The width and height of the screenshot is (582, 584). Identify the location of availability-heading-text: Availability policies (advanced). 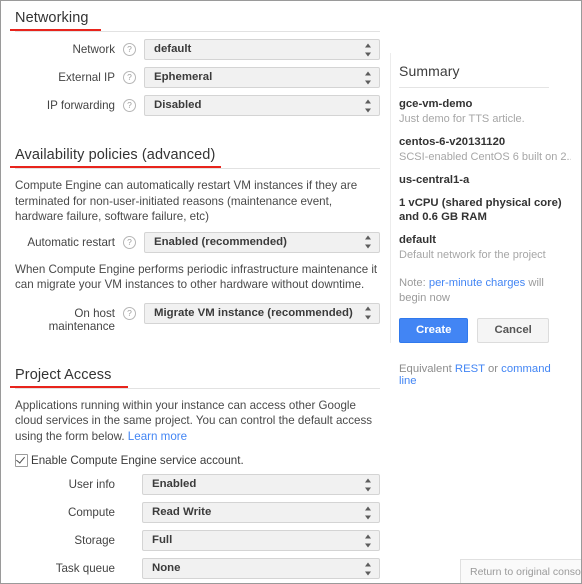
(115, 155).